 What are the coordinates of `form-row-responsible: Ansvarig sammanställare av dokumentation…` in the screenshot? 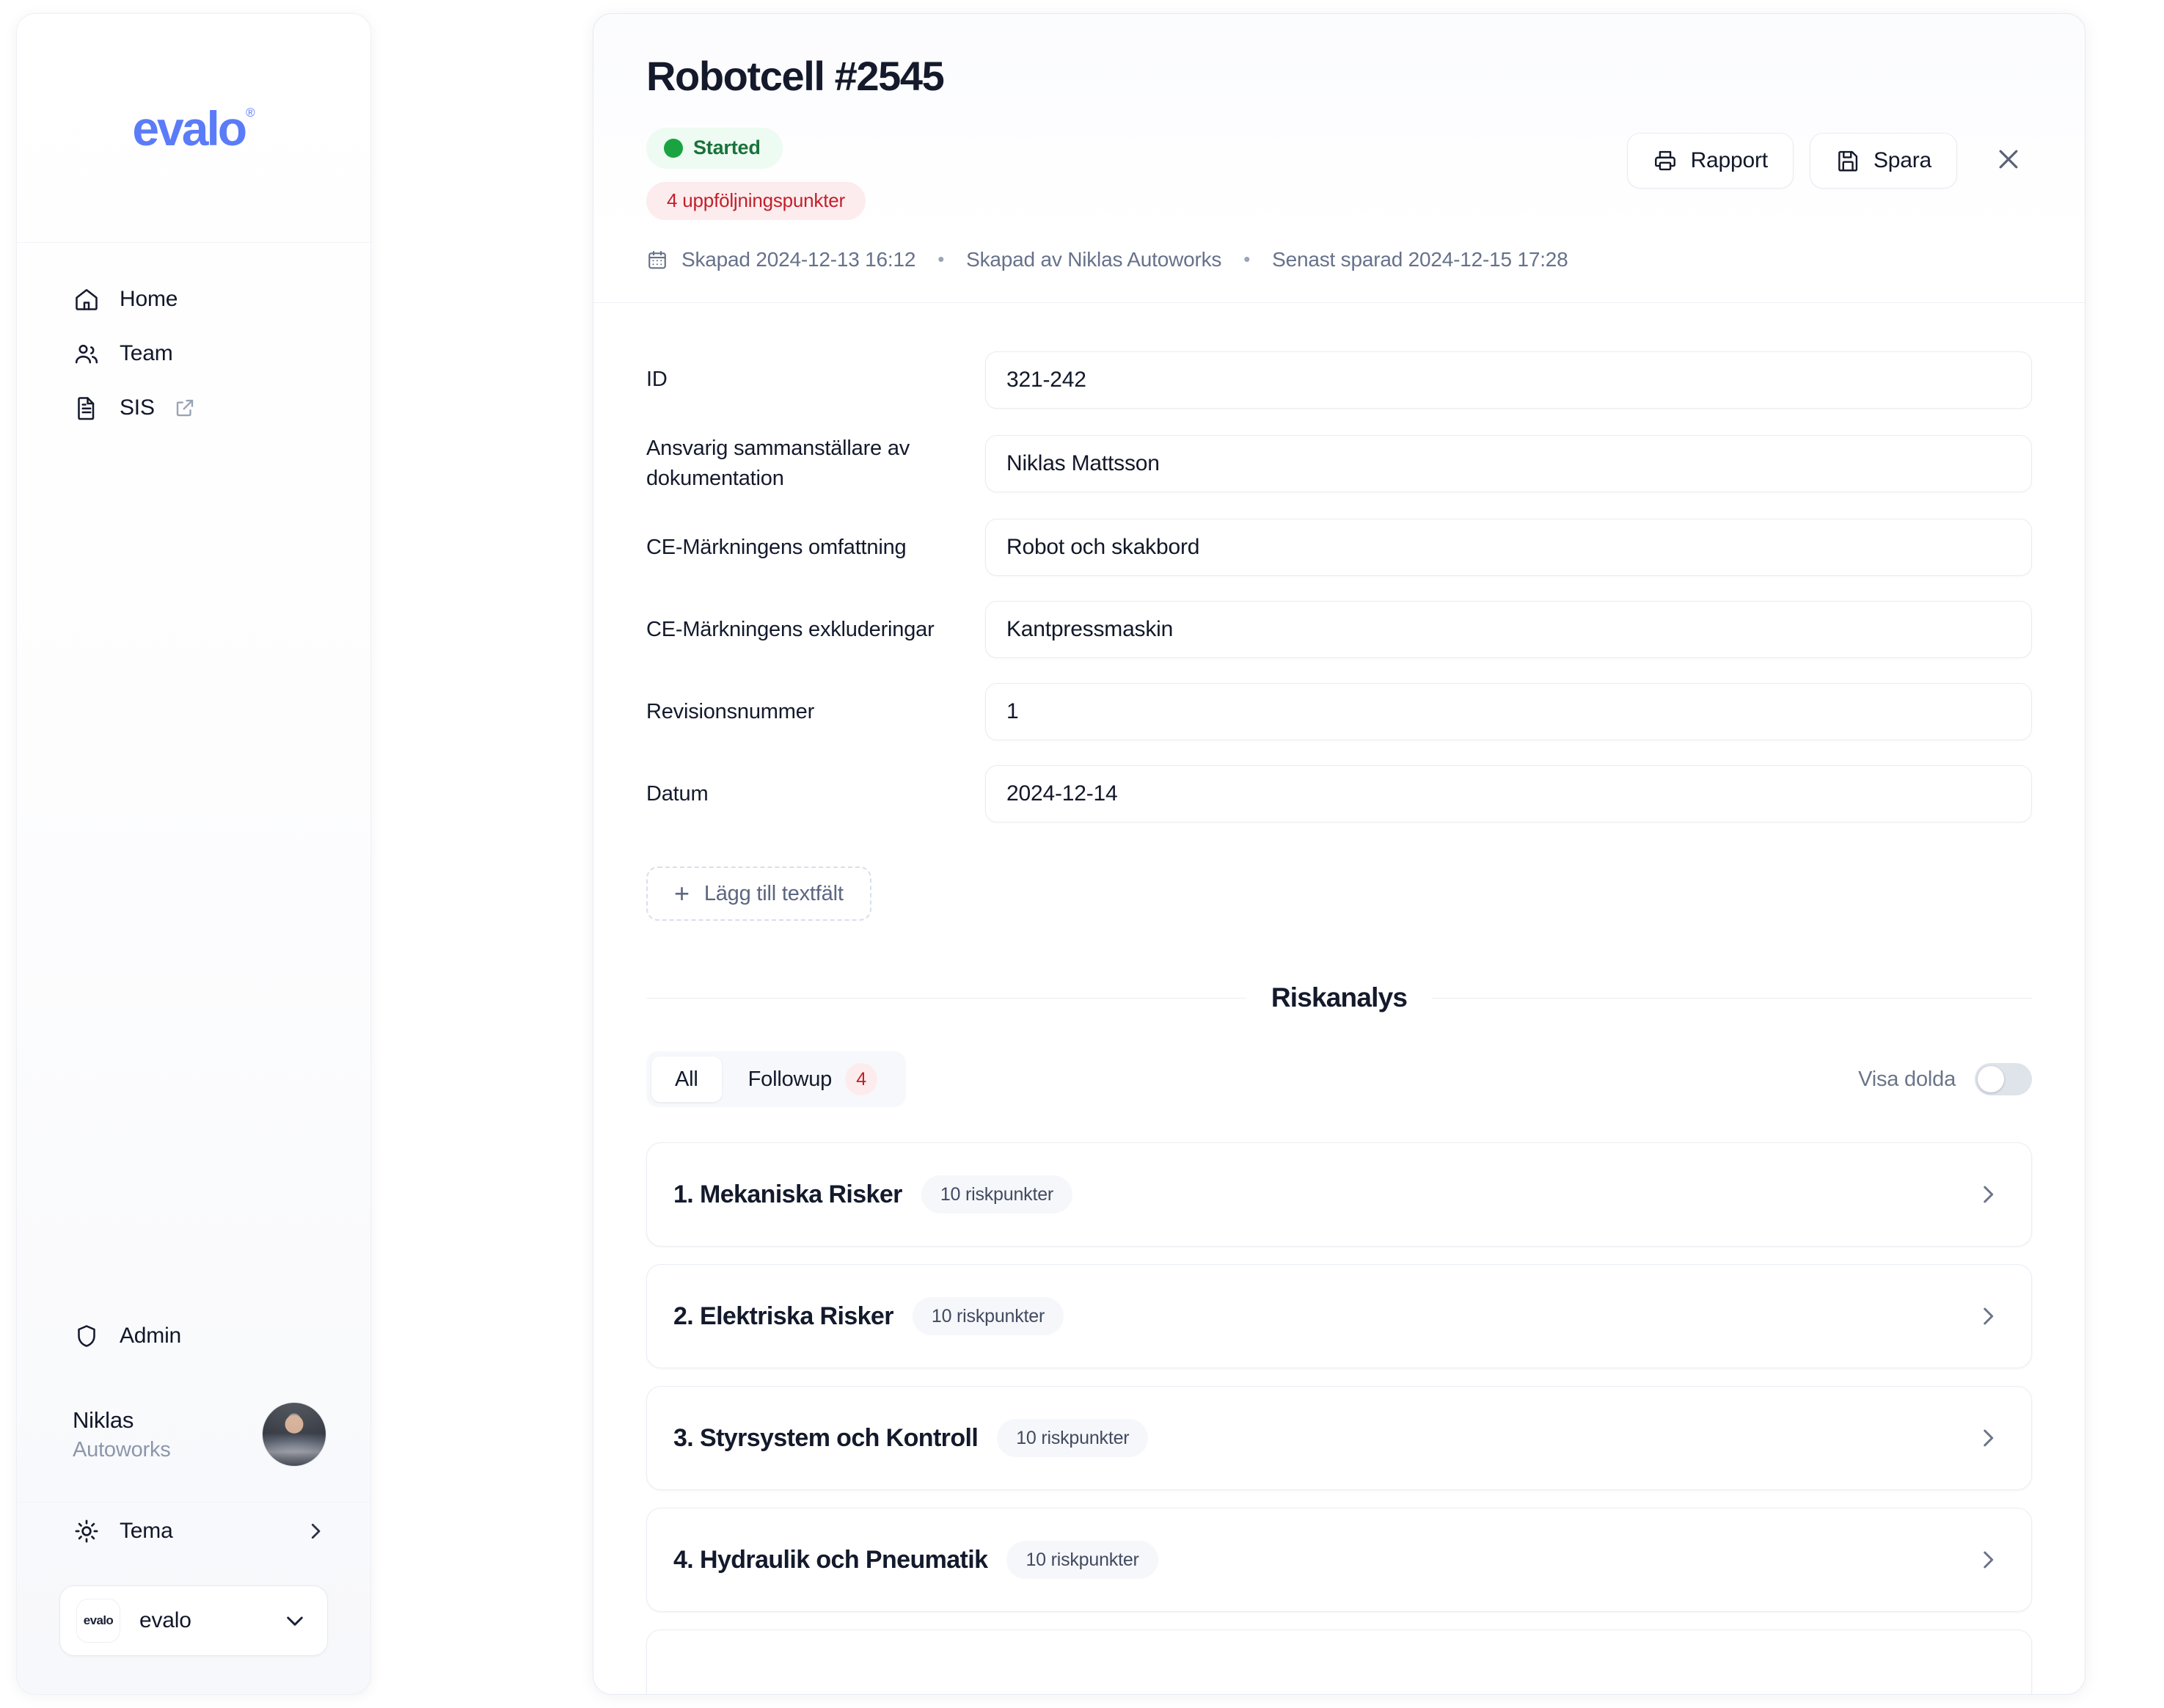 It's located at (1339, 464).